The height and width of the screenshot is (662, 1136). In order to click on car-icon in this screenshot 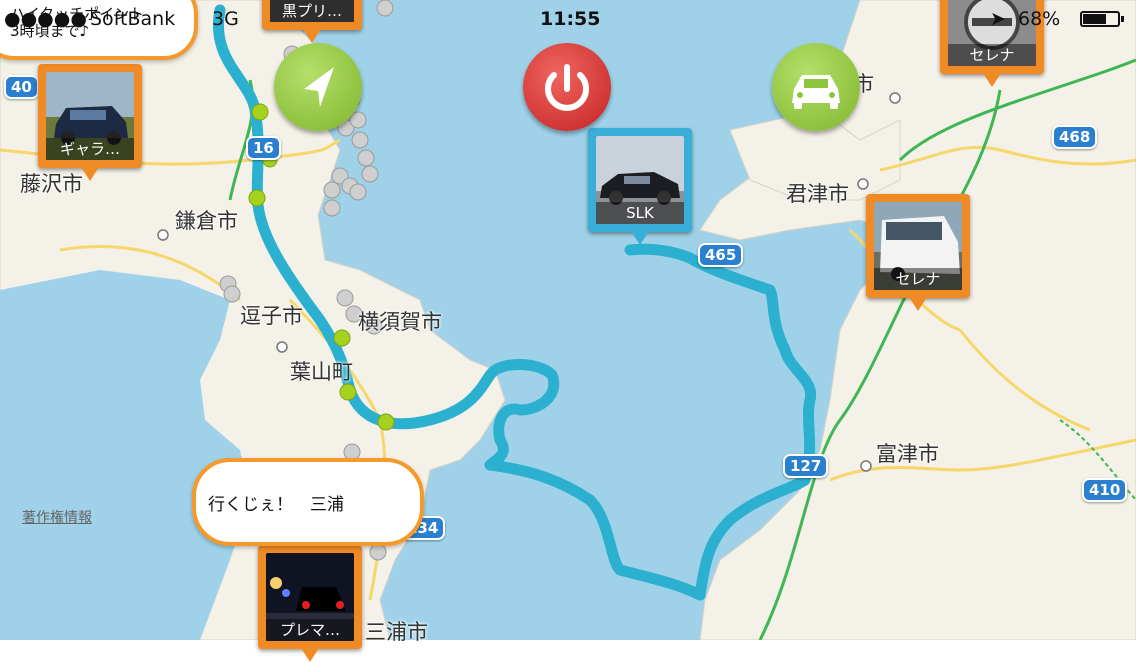, I will do `click(816, 92)`.